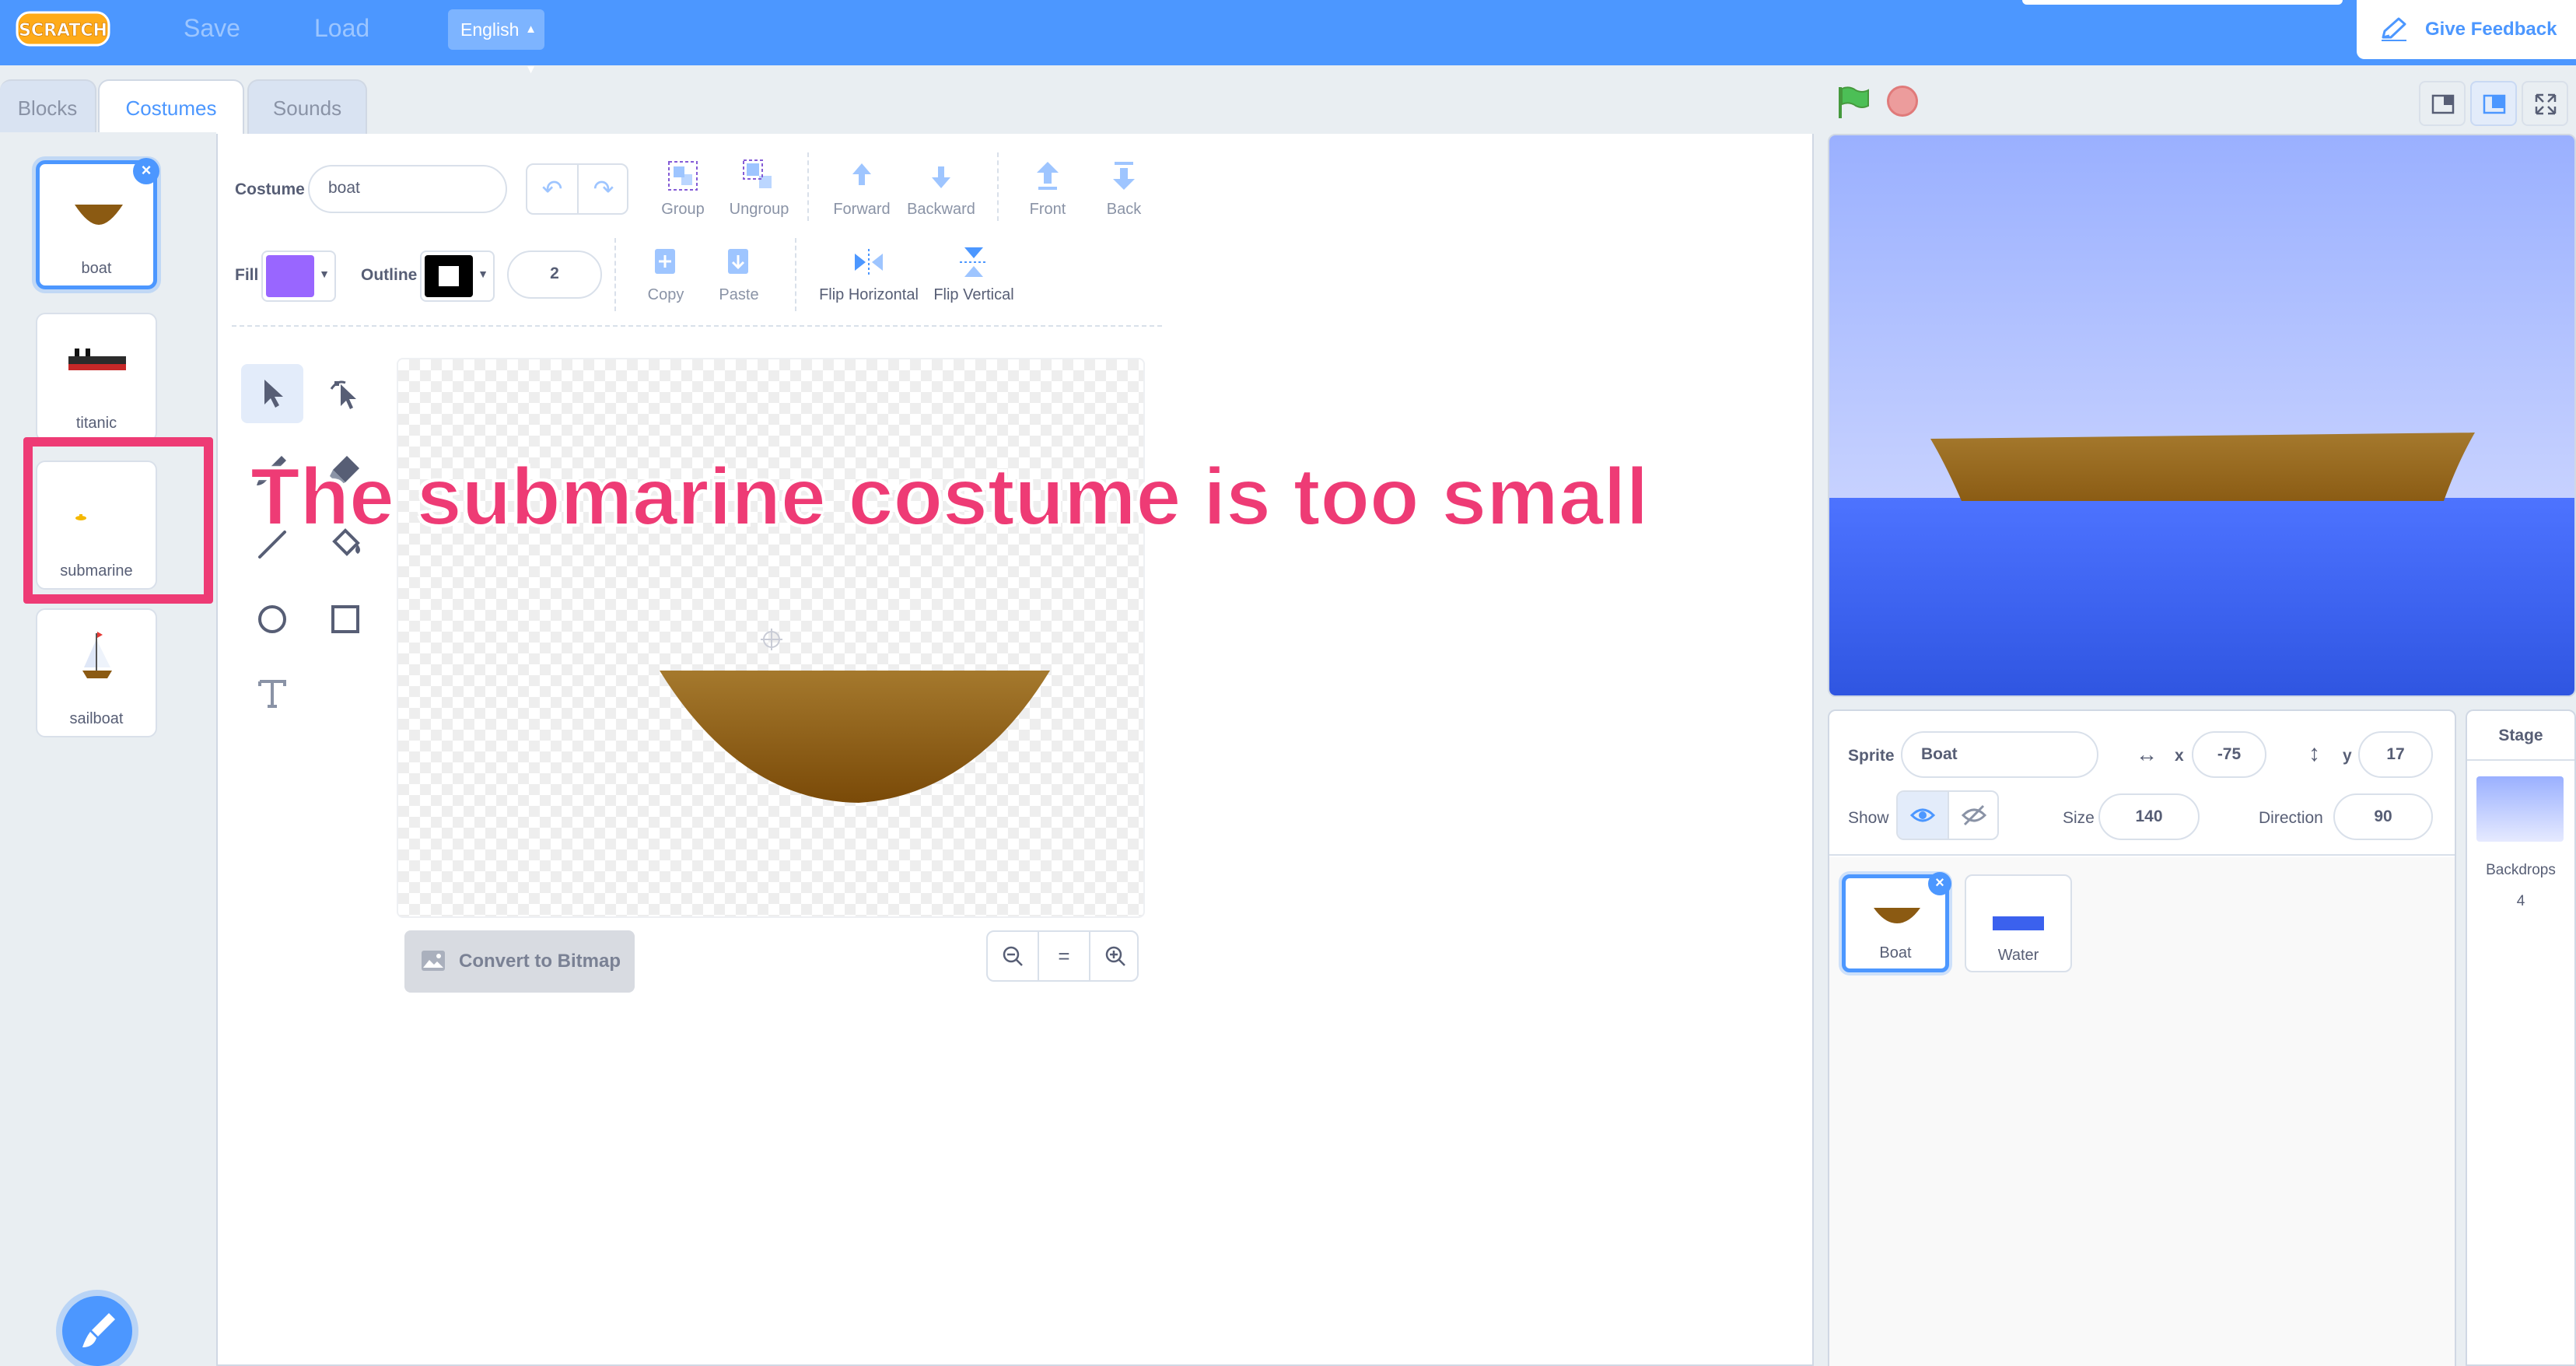 Image resolution: width=2576 pixels, height=1366 pixels. I want to click on stop-icon, so click(1903, 102).